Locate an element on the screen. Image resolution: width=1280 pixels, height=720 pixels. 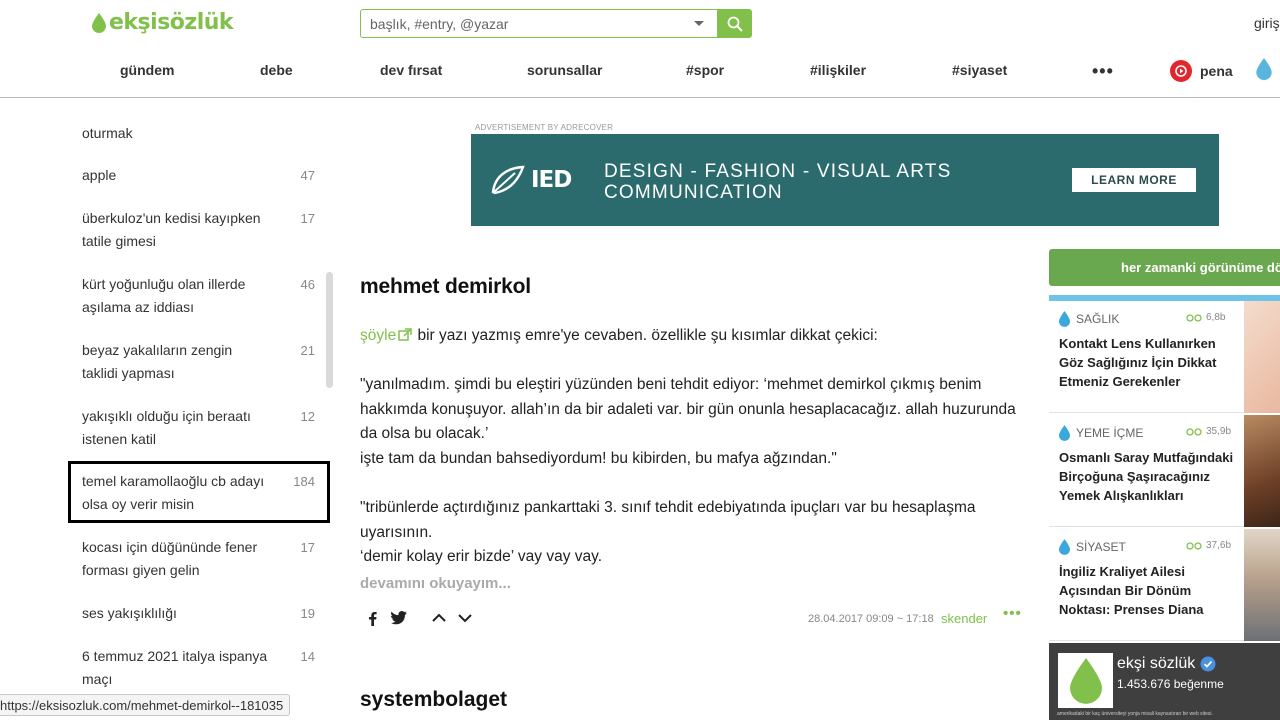
external-link: şöyle is located at coordinates (386, 335).